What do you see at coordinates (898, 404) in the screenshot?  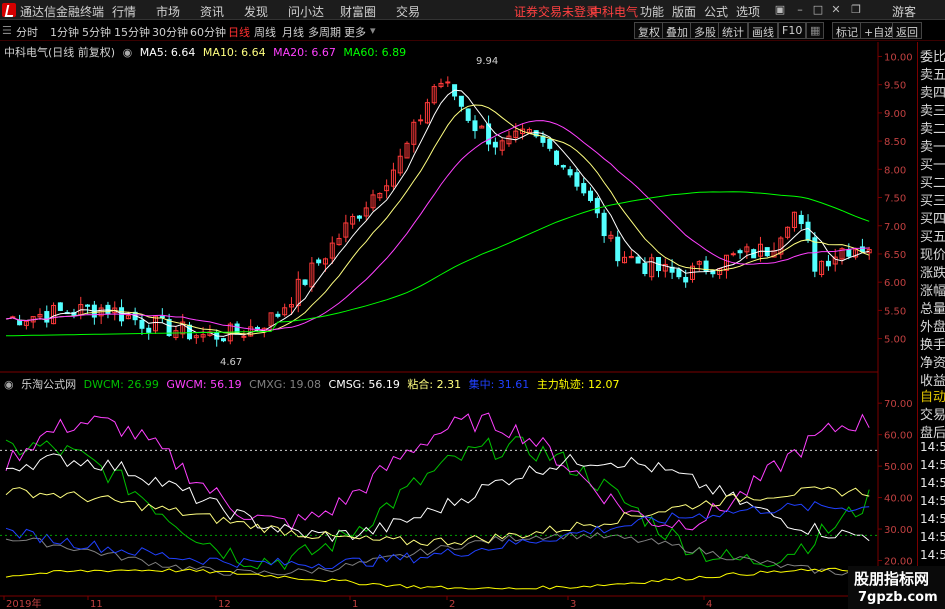 I see `indicator-y-tick-label: 70.00` at bounding box center [898, 404].